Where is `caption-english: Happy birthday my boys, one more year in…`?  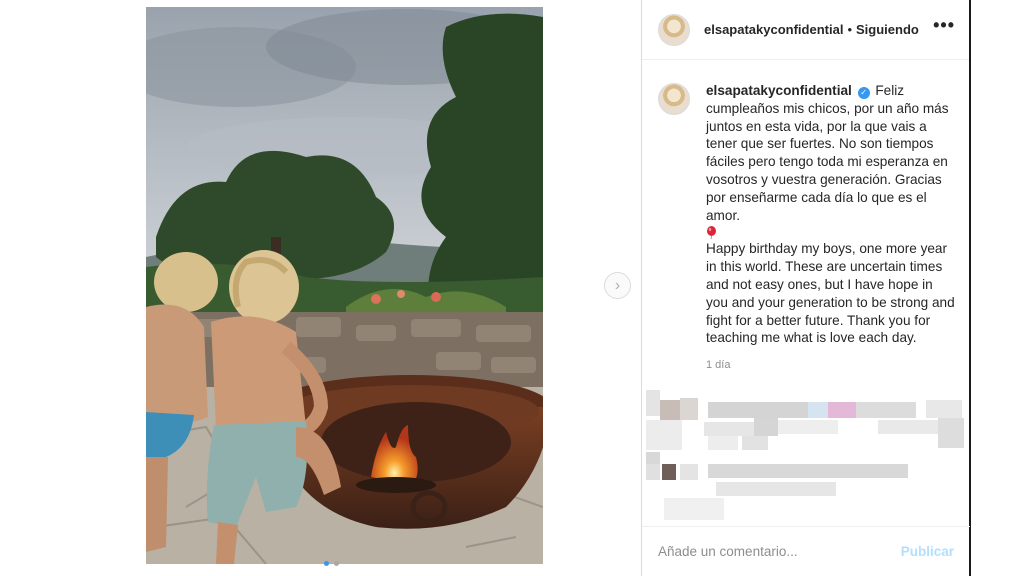
caption-english: Happy birthday my boys, one more year in… is located at coordinates (830, 293).